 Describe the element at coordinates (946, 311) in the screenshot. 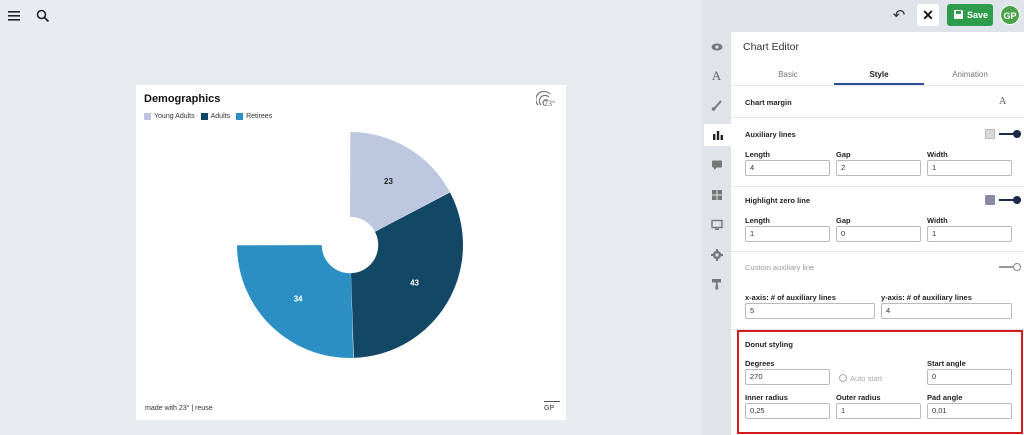

I see `y-axis-aux-input: 4` at that location.